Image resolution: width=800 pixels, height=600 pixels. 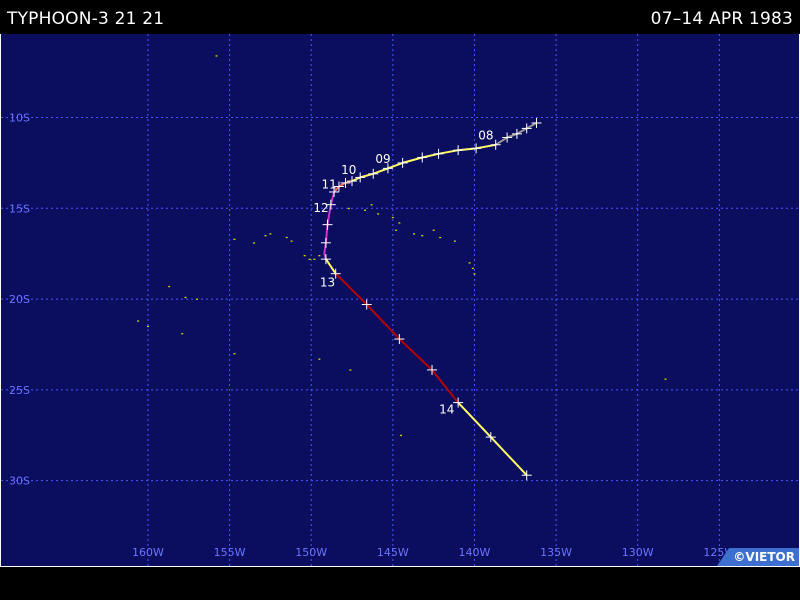 What do you see at coordinates (556, 552) in the screenshot?
I see `longitude-label: 135W` at bounding box center [556, 552].